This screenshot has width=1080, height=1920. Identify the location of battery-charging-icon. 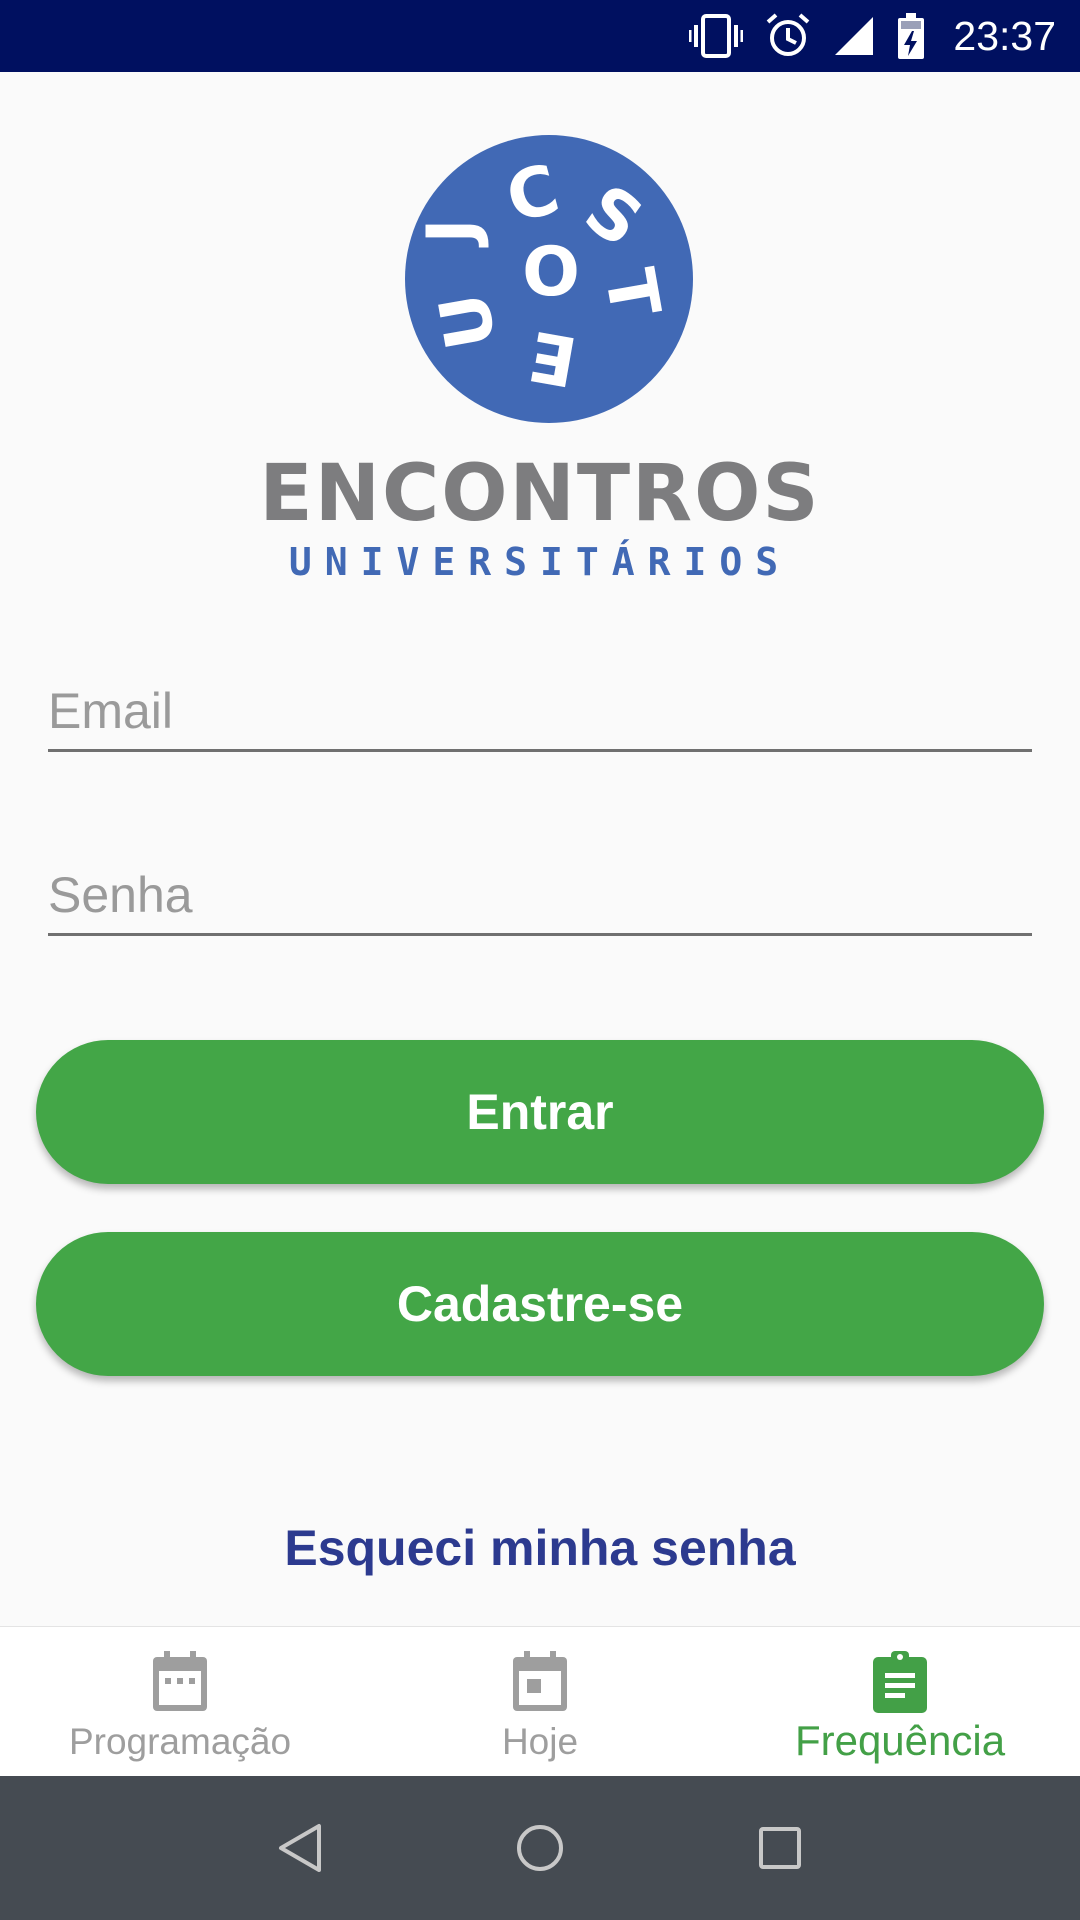
(911, 36).